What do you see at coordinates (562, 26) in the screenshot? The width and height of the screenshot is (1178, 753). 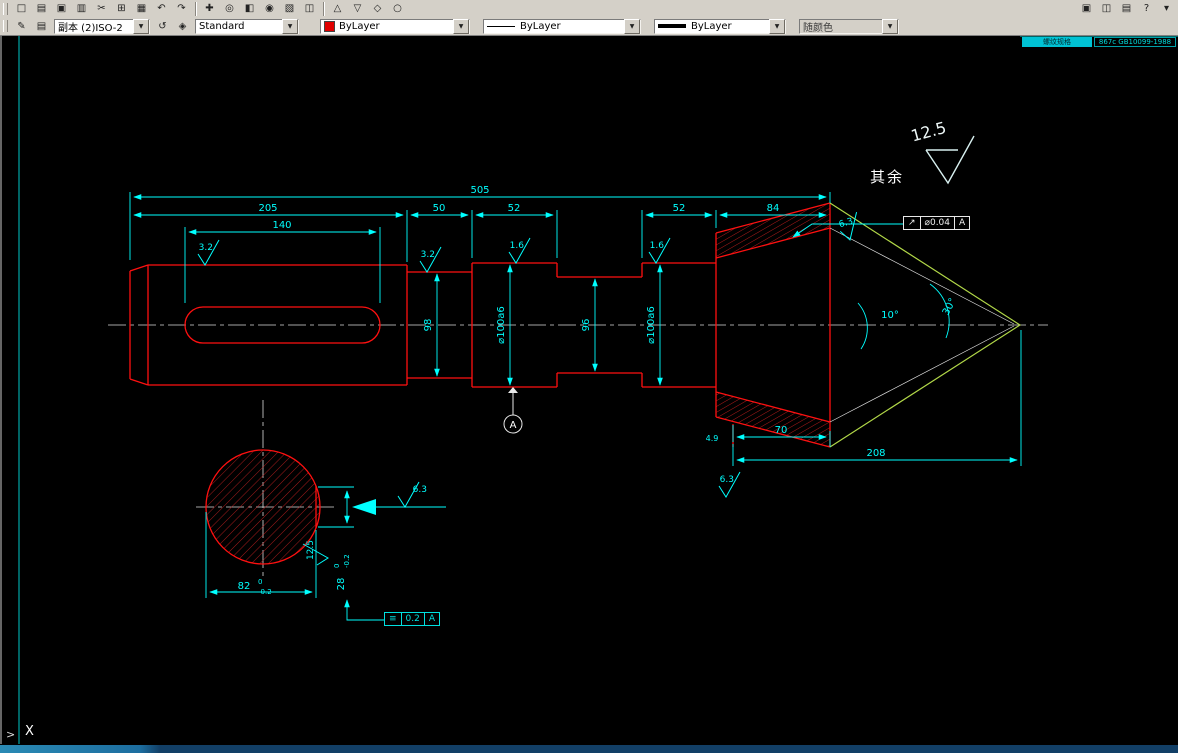 I see `linetype-combo: ByLayer ▼` at bounding box center [562, 26].